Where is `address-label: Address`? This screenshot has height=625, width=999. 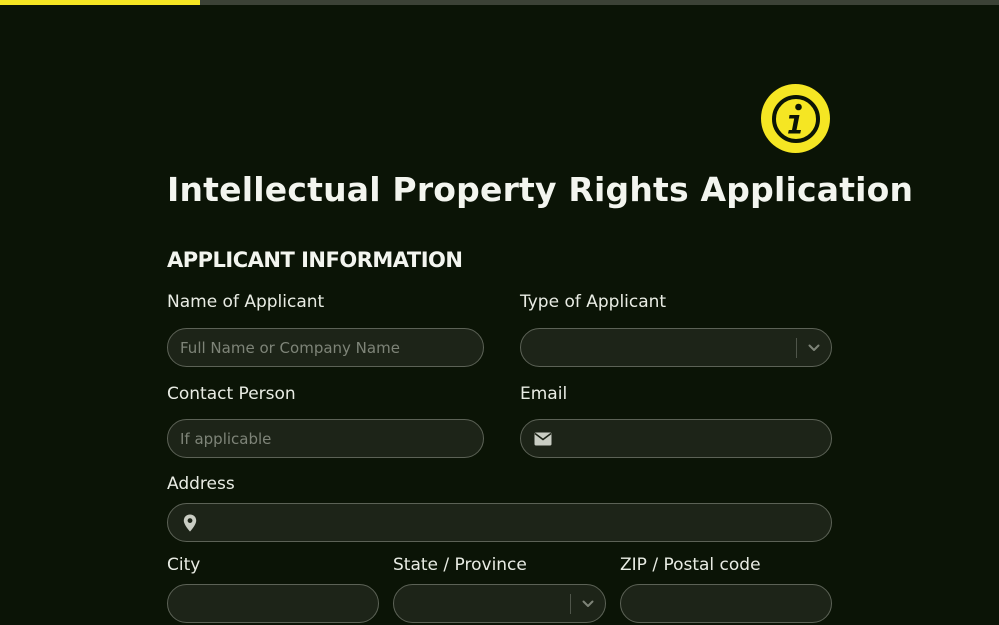
address-label: Address is located at coordinates (201, 484).